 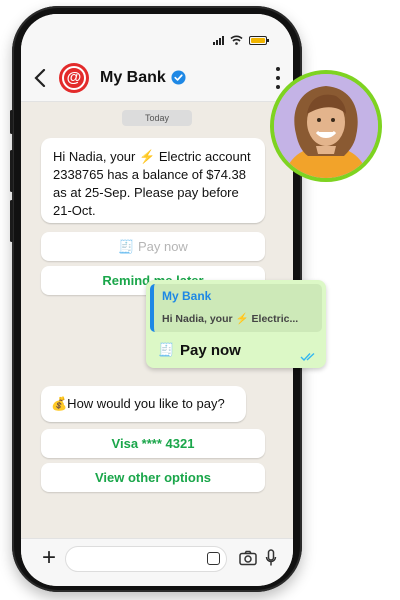 I want to click on at-sign-logo-icon: @, so click(x=74, y=77).